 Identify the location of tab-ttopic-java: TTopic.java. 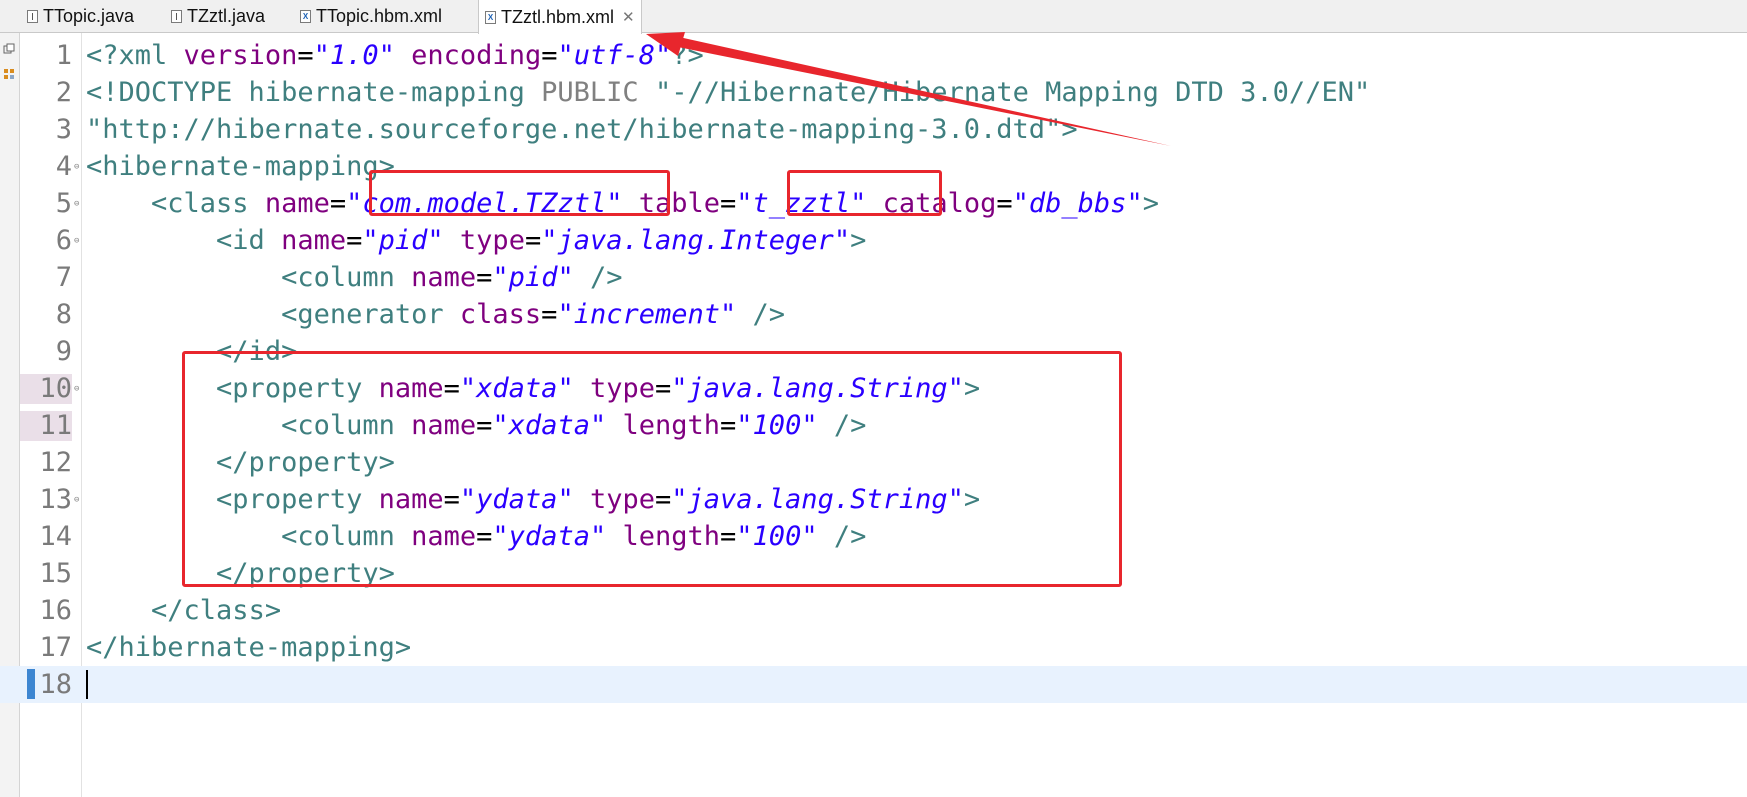
(80, 16).